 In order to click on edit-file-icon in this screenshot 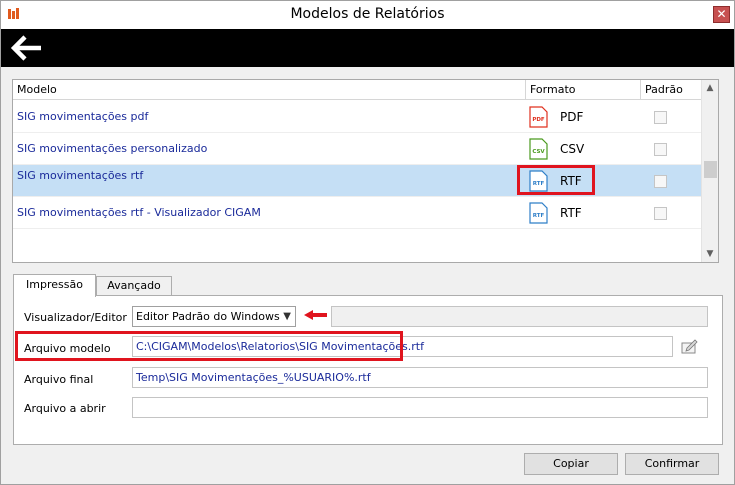, I will do `click(689, 346)`.